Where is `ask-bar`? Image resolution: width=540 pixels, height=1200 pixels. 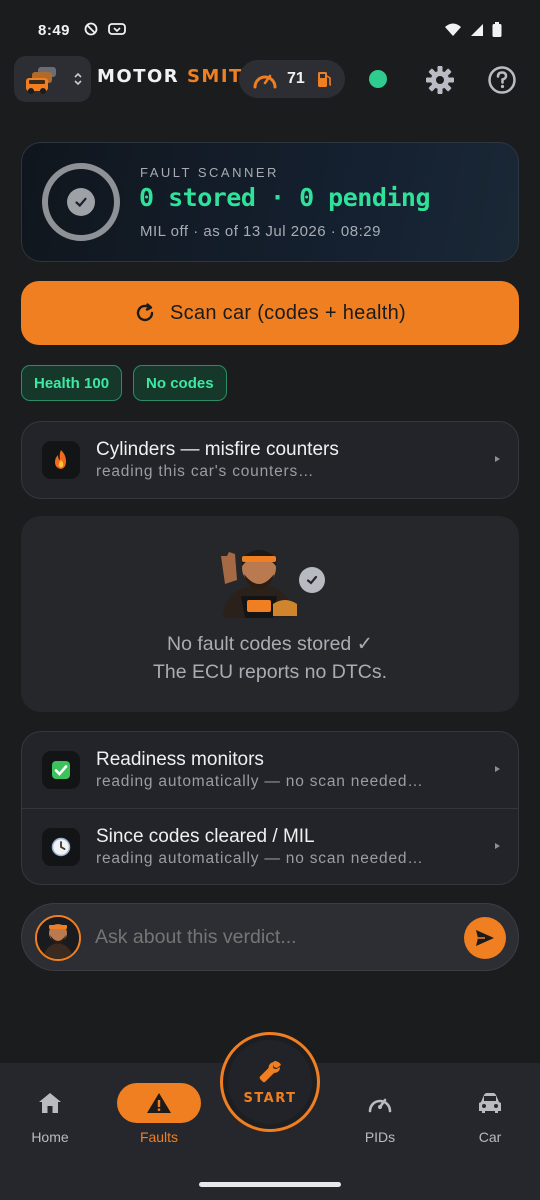
ask-bar is located at coordinates (270, 937).